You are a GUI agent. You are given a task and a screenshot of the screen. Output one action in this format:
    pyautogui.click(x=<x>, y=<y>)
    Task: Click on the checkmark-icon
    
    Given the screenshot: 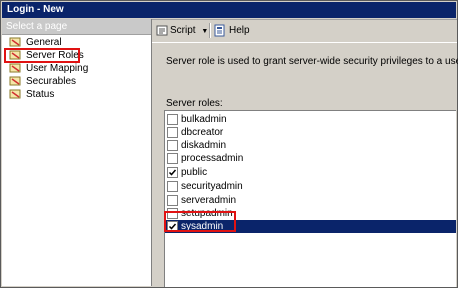 What is the action you would take?
    pyautogui.click(x=172, y=172)
    